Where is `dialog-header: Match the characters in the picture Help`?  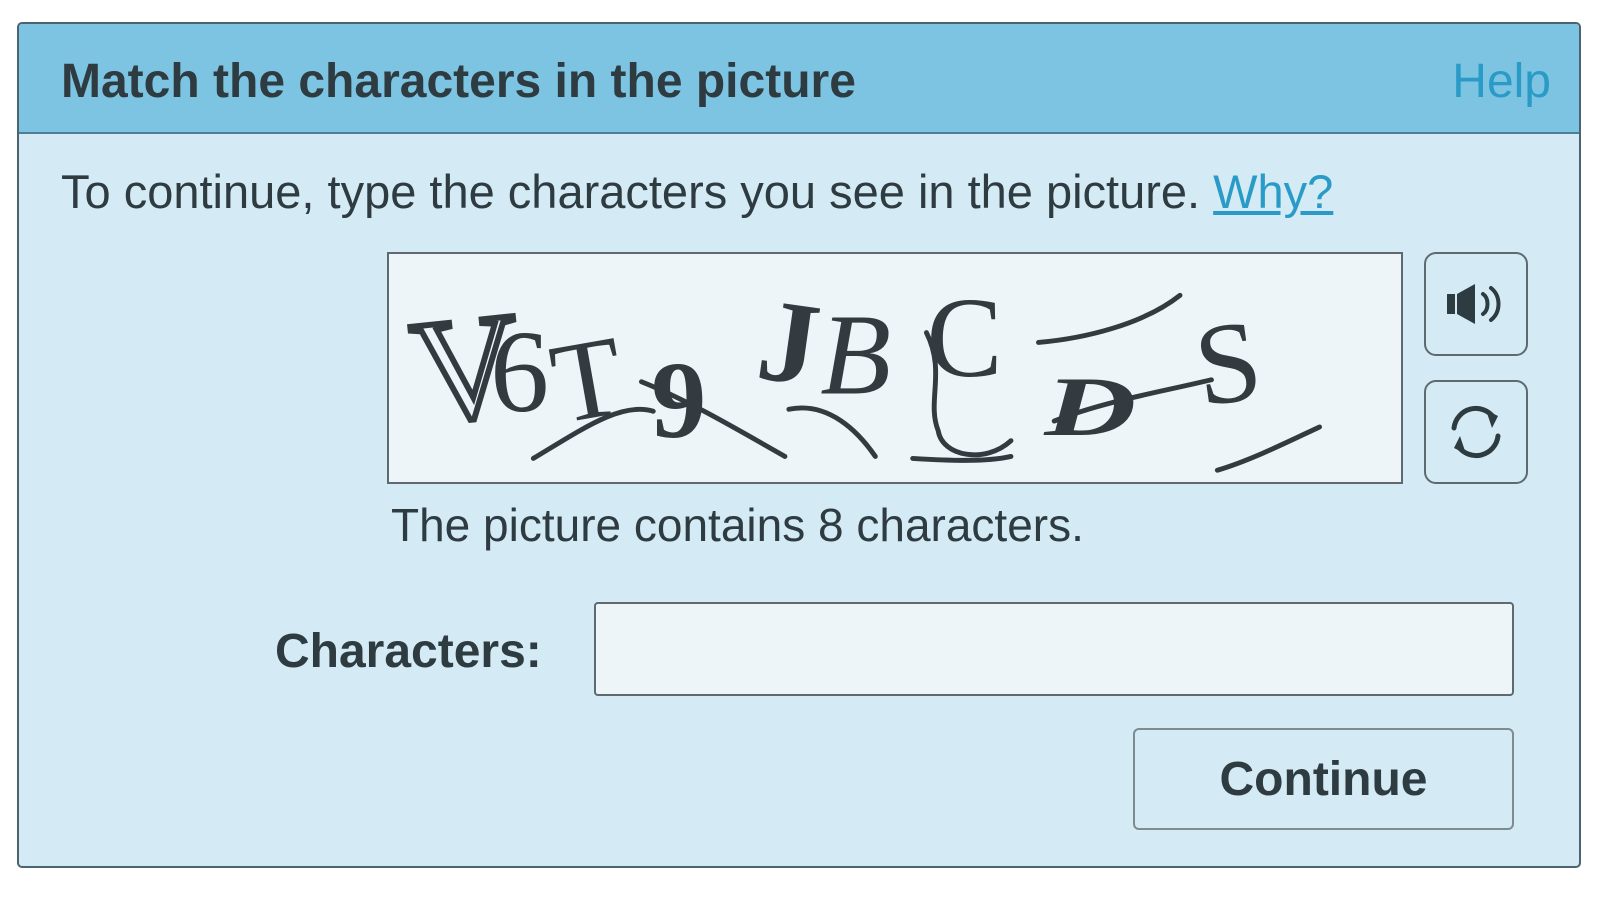 dialog-header: Match the characters in the picture Help is located at coordinates (799, 79).